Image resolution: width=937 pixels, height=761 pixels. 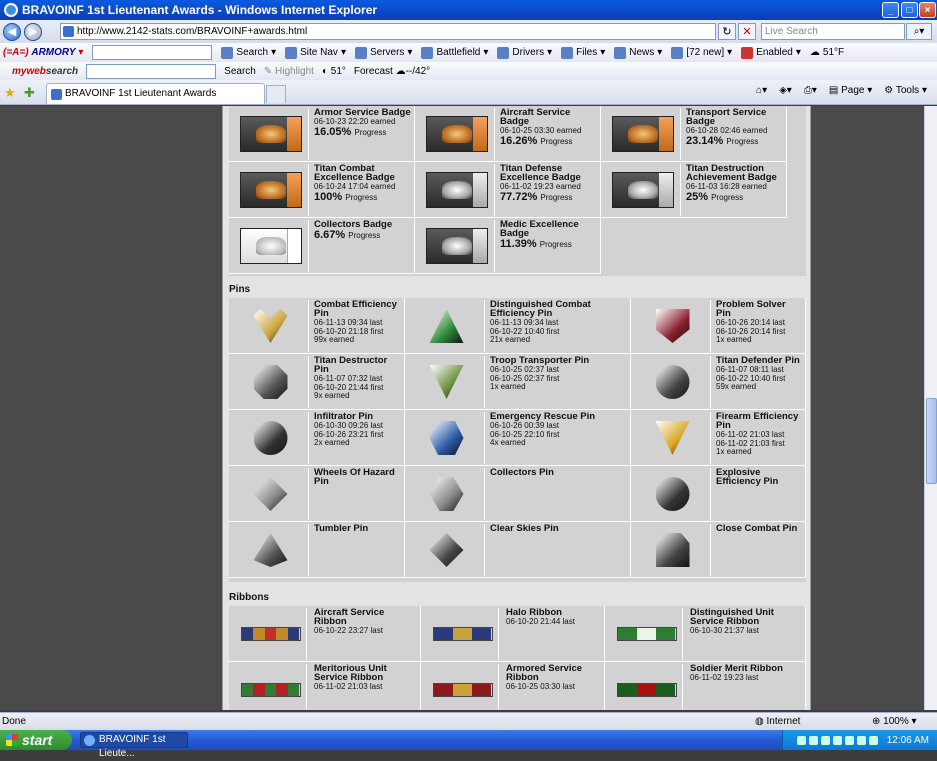 What do you see at coordinates (10, 92) in the screenshot?
I see `favorites-star-icon: ★` at bounding box center [10, 92].